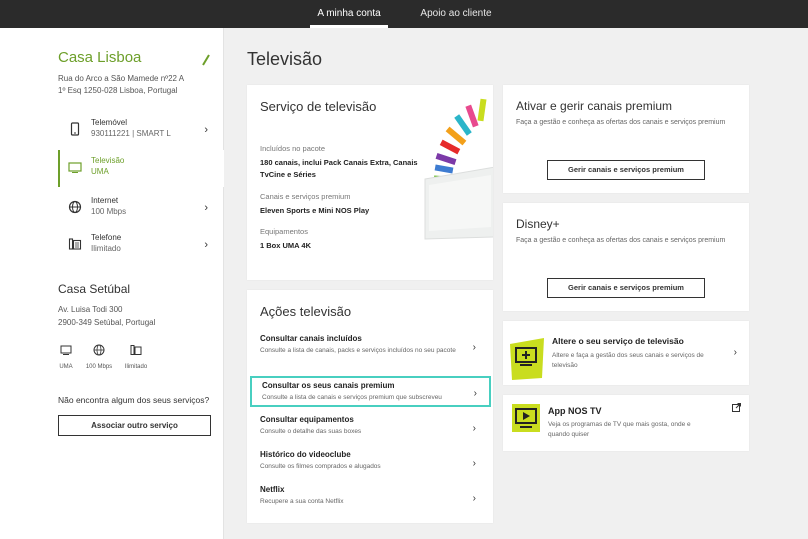 This screenshot has width=808, height=539. What do you see at coordinates (106, 248) in the screenshot?
I see `sidebar-item-telefone-detail: Ilimitado` at bounding box center [106, 248].